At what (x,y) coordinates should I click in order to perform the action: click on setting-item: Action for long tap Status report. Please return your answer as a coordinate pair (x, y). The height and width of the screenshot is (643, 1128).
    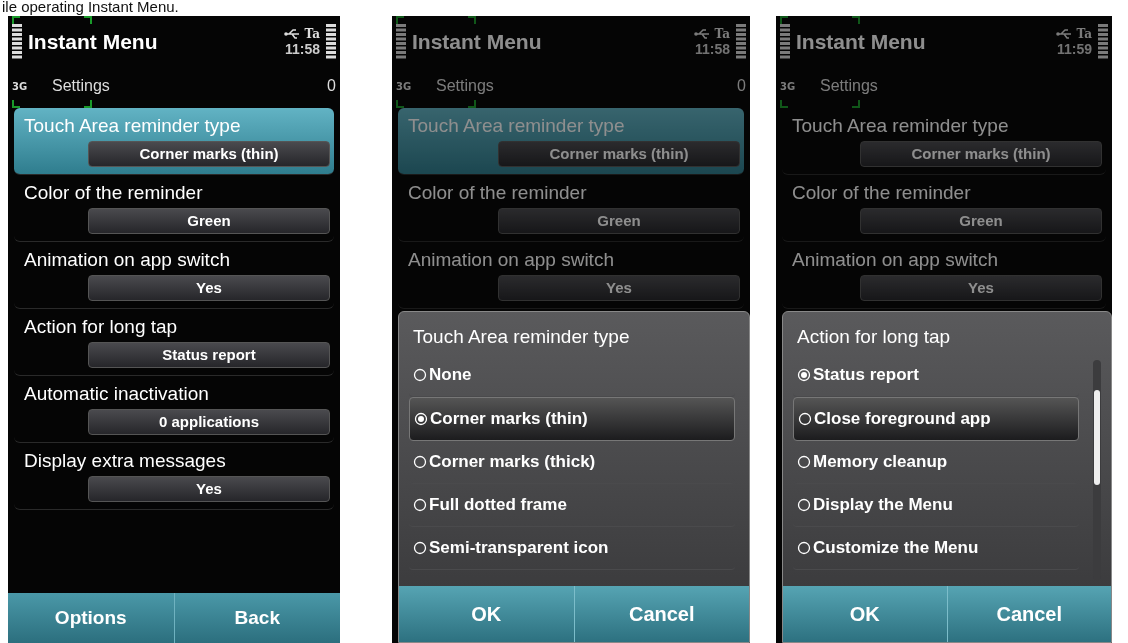
    Looking at the image, I should click on (174, 342).